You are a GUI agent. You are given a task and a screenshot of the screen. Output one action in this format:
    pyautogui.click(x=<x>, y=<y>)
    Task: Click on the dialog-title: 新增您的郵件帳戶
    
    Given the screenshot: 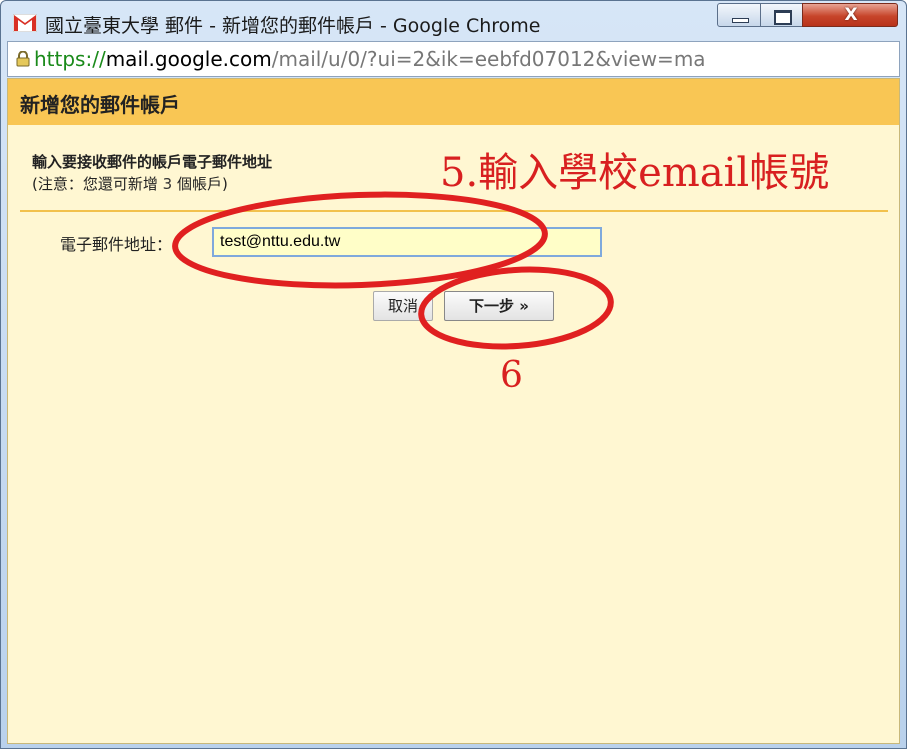 What is the action you would take?
    pyautogui.click(x=100, y=105)
    